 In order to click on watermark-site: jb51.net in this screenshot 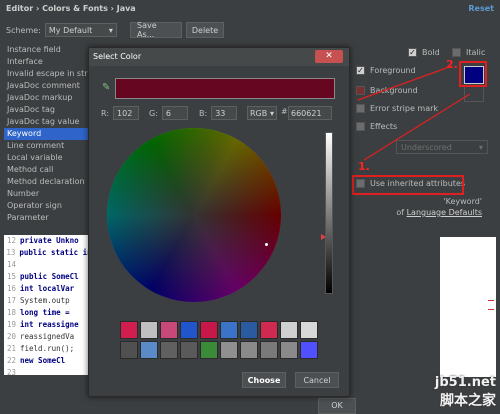, I will do `click(465, 382)`.